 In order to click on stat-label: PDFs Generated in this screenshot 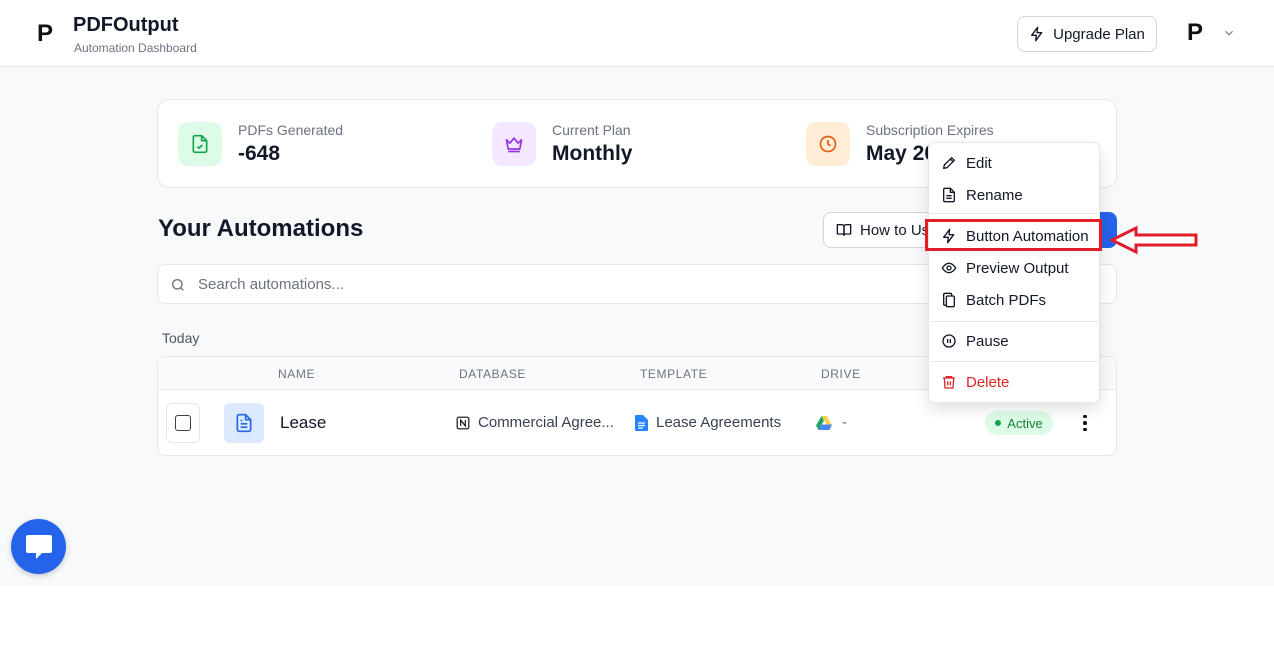, I will do `click(291, 130)`.